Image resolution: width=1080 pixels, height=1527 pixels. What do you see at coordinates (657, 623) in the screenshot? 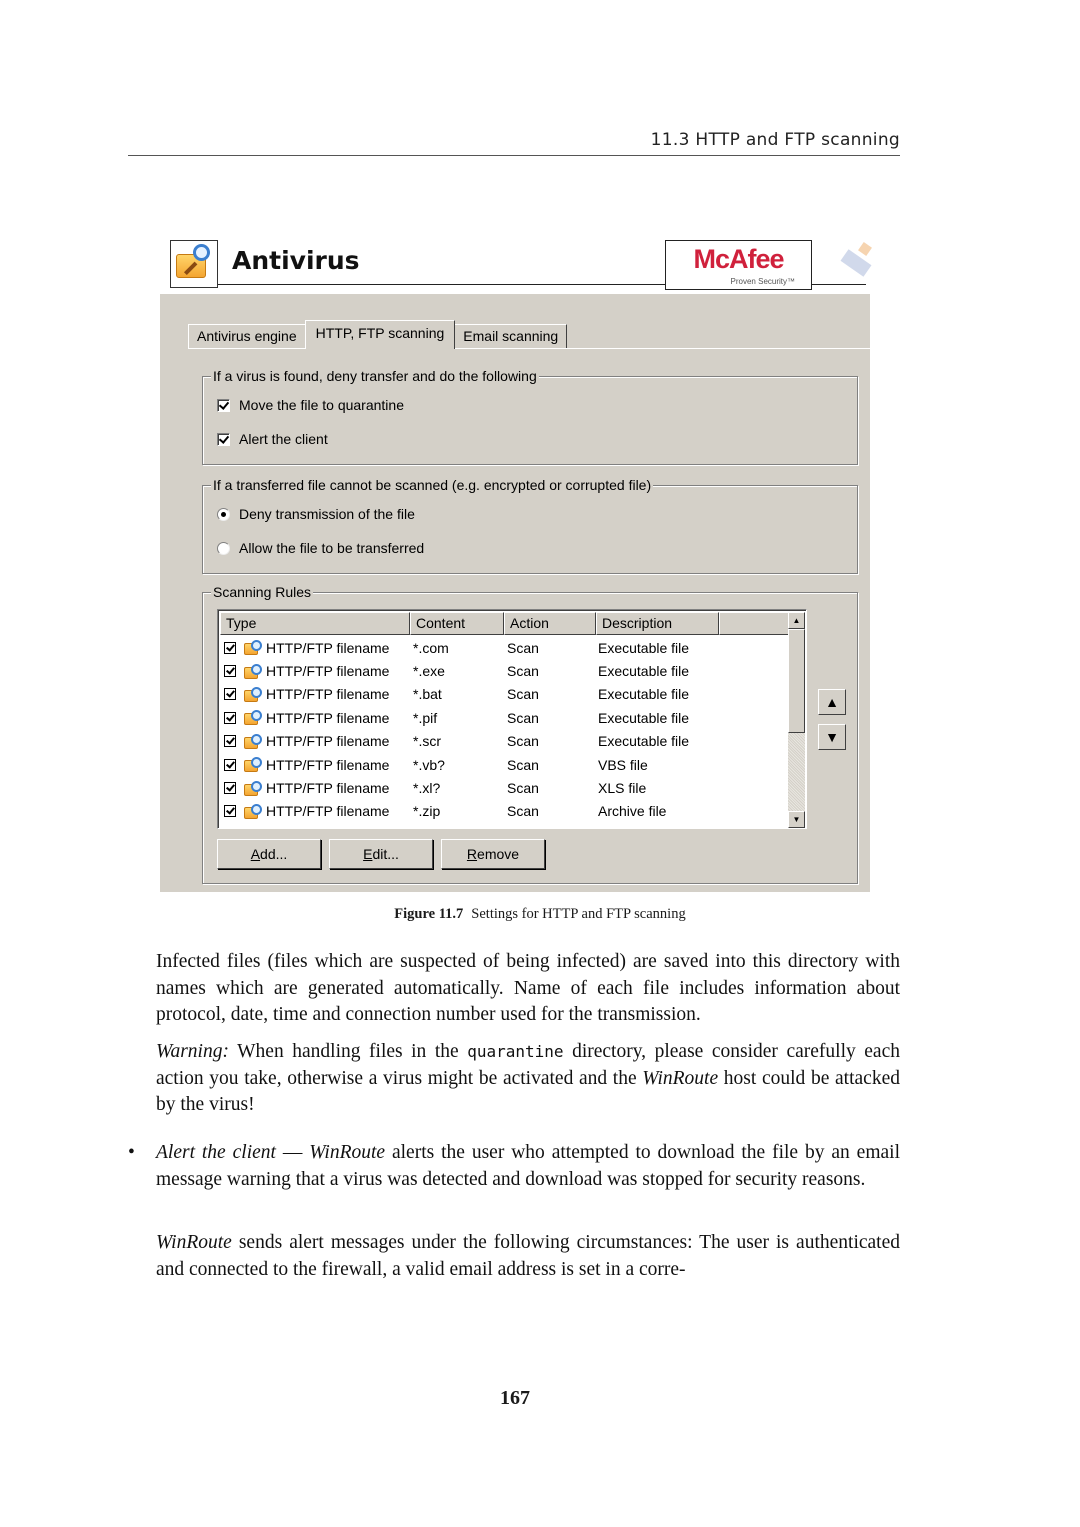
I see `column-header-description: Description` at bounding box center [657, 623].